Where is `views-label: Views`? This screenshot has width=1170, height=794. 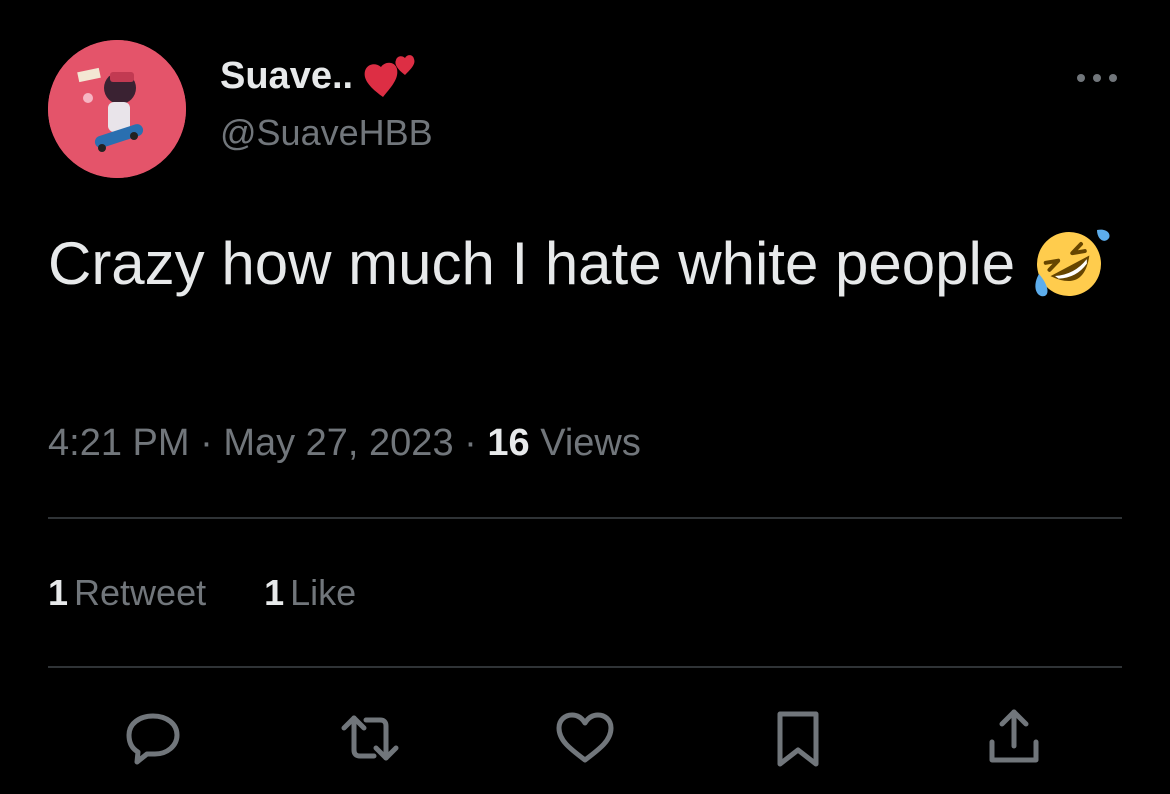 views-label: Views is located at coordinates (585, 443).